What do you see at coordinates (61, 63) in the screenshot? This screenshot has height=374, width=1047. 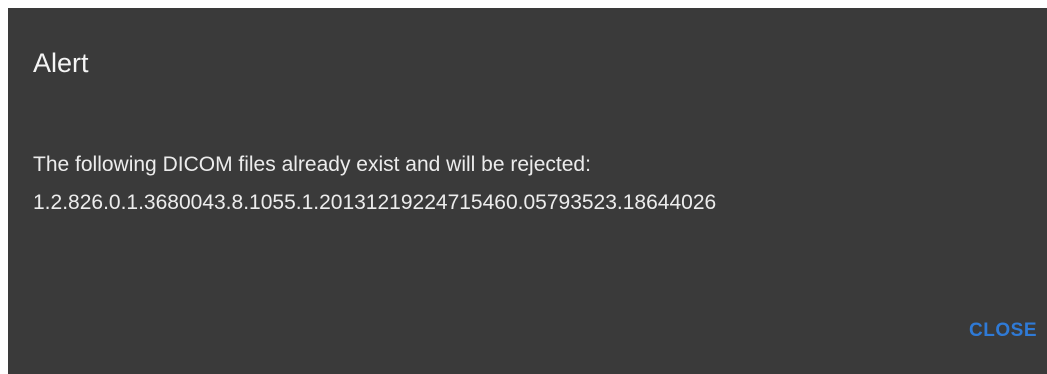 I see `dialog-title: Alert` at bounding box center [61, 63].